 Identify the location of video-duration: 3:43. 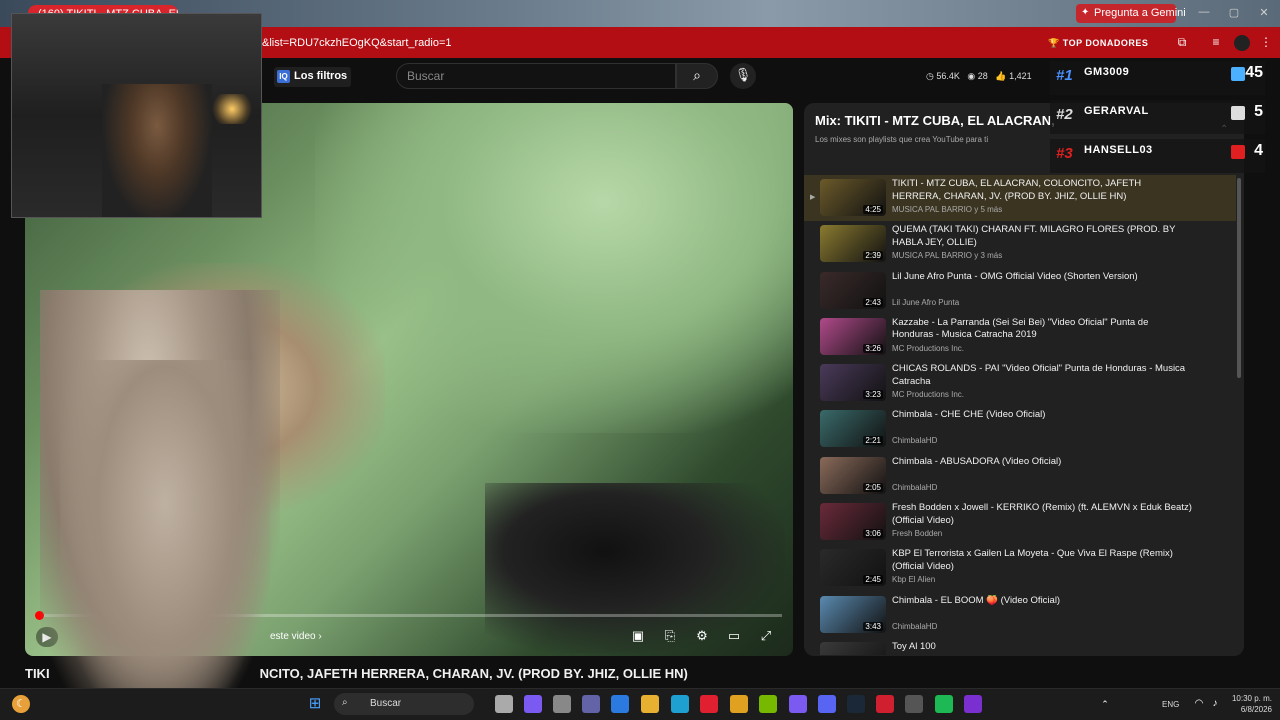
(873, 626).